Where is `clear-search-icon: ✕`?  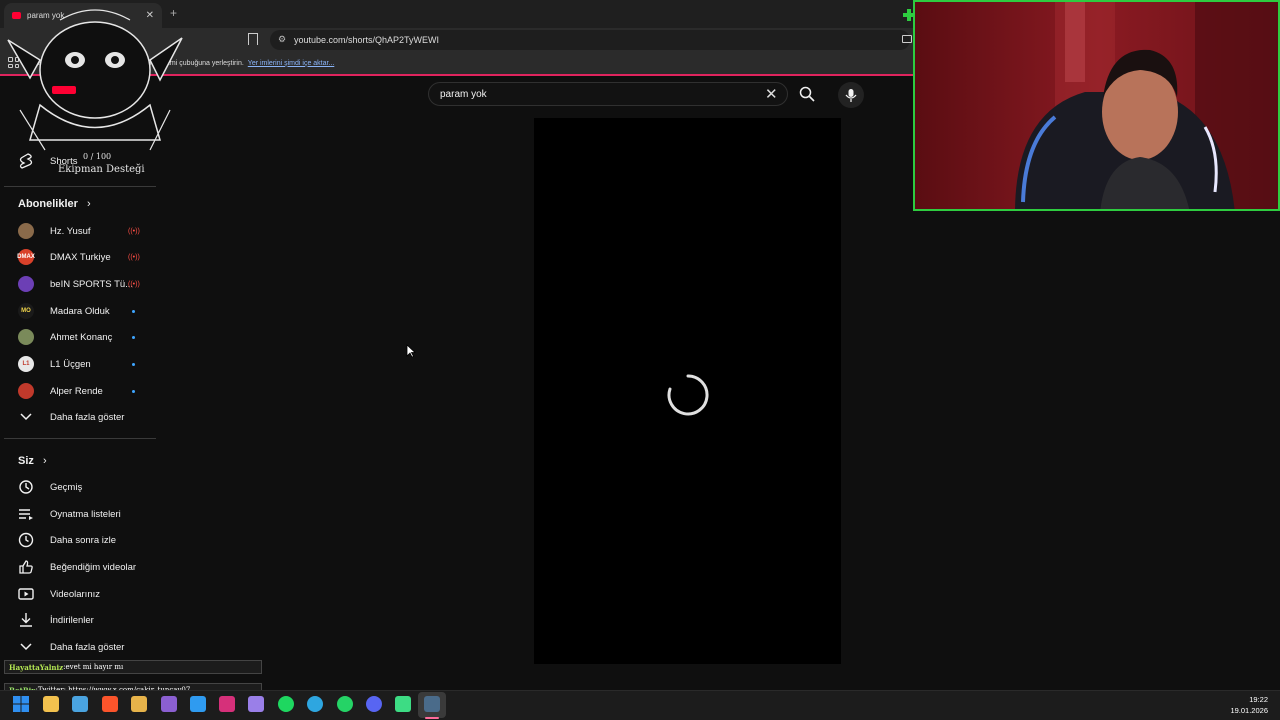 clear-search-icon: ✕ is located at coordinates (771, 94).